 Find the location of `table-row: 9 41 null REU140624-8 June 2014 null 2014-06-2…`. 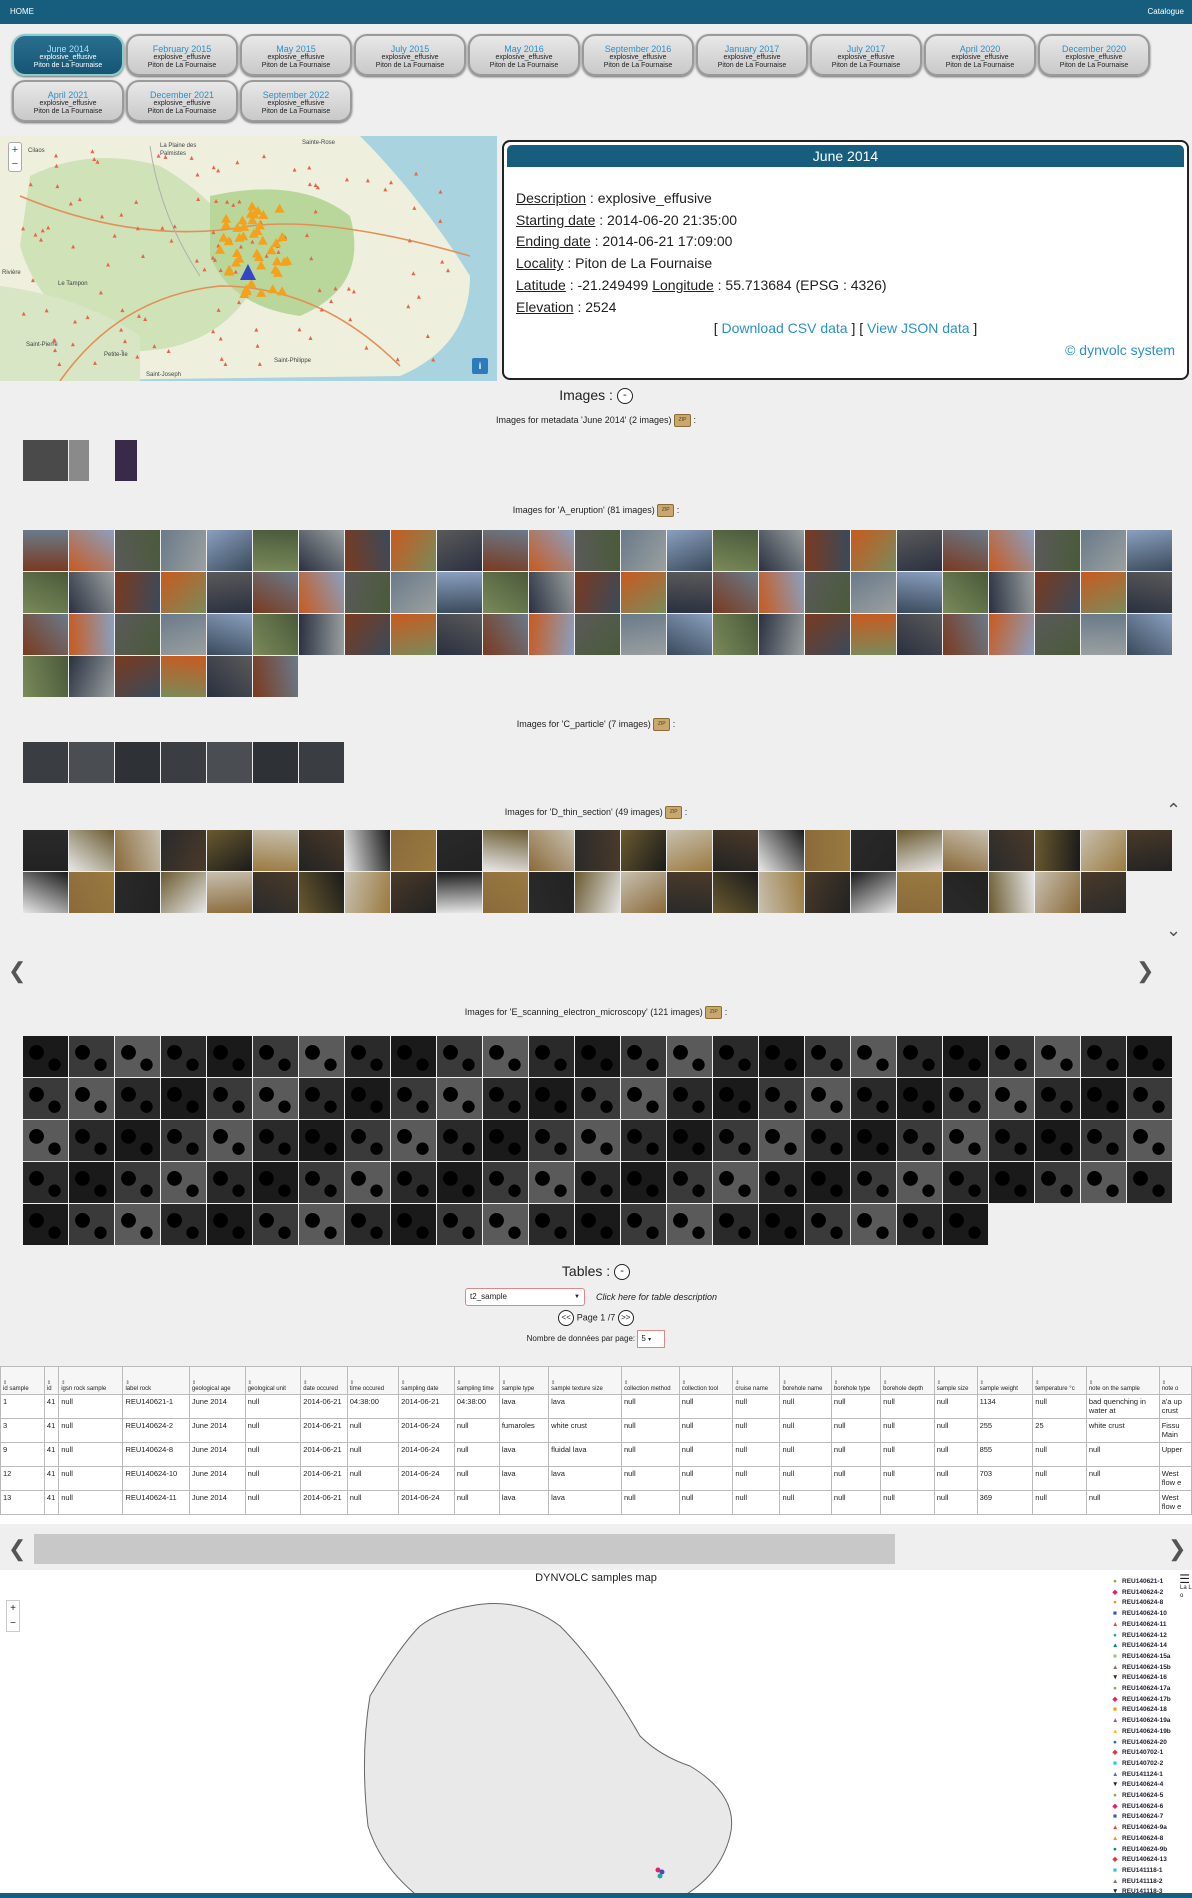

table-row: 9 41 null REU140624-8 June 2014 null 2014-06-2… is located at coordinates (596, 1454).